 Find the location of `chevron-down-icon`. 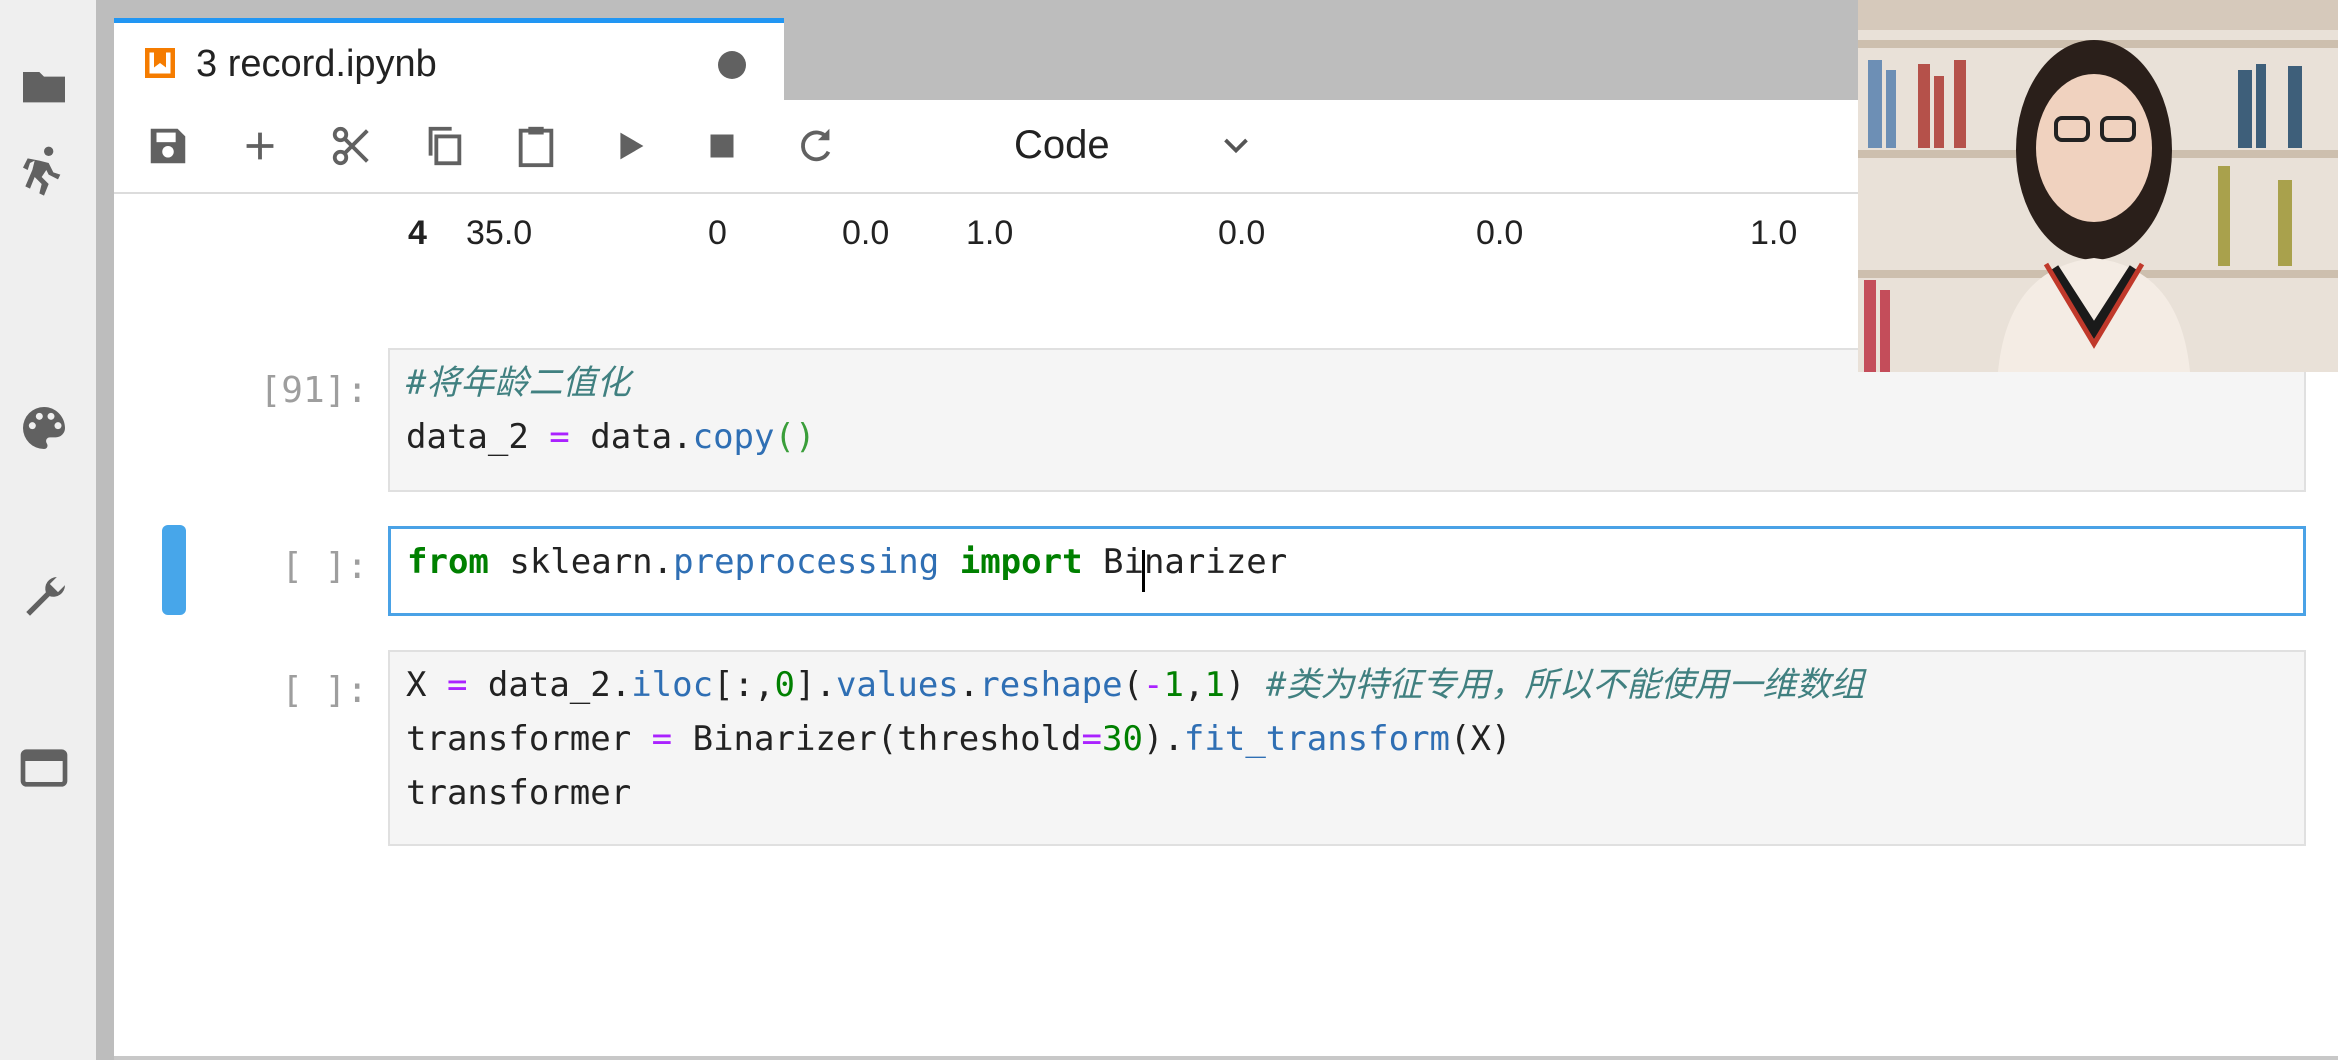

chevron-down-icon is located at coordinates (1236, 146).